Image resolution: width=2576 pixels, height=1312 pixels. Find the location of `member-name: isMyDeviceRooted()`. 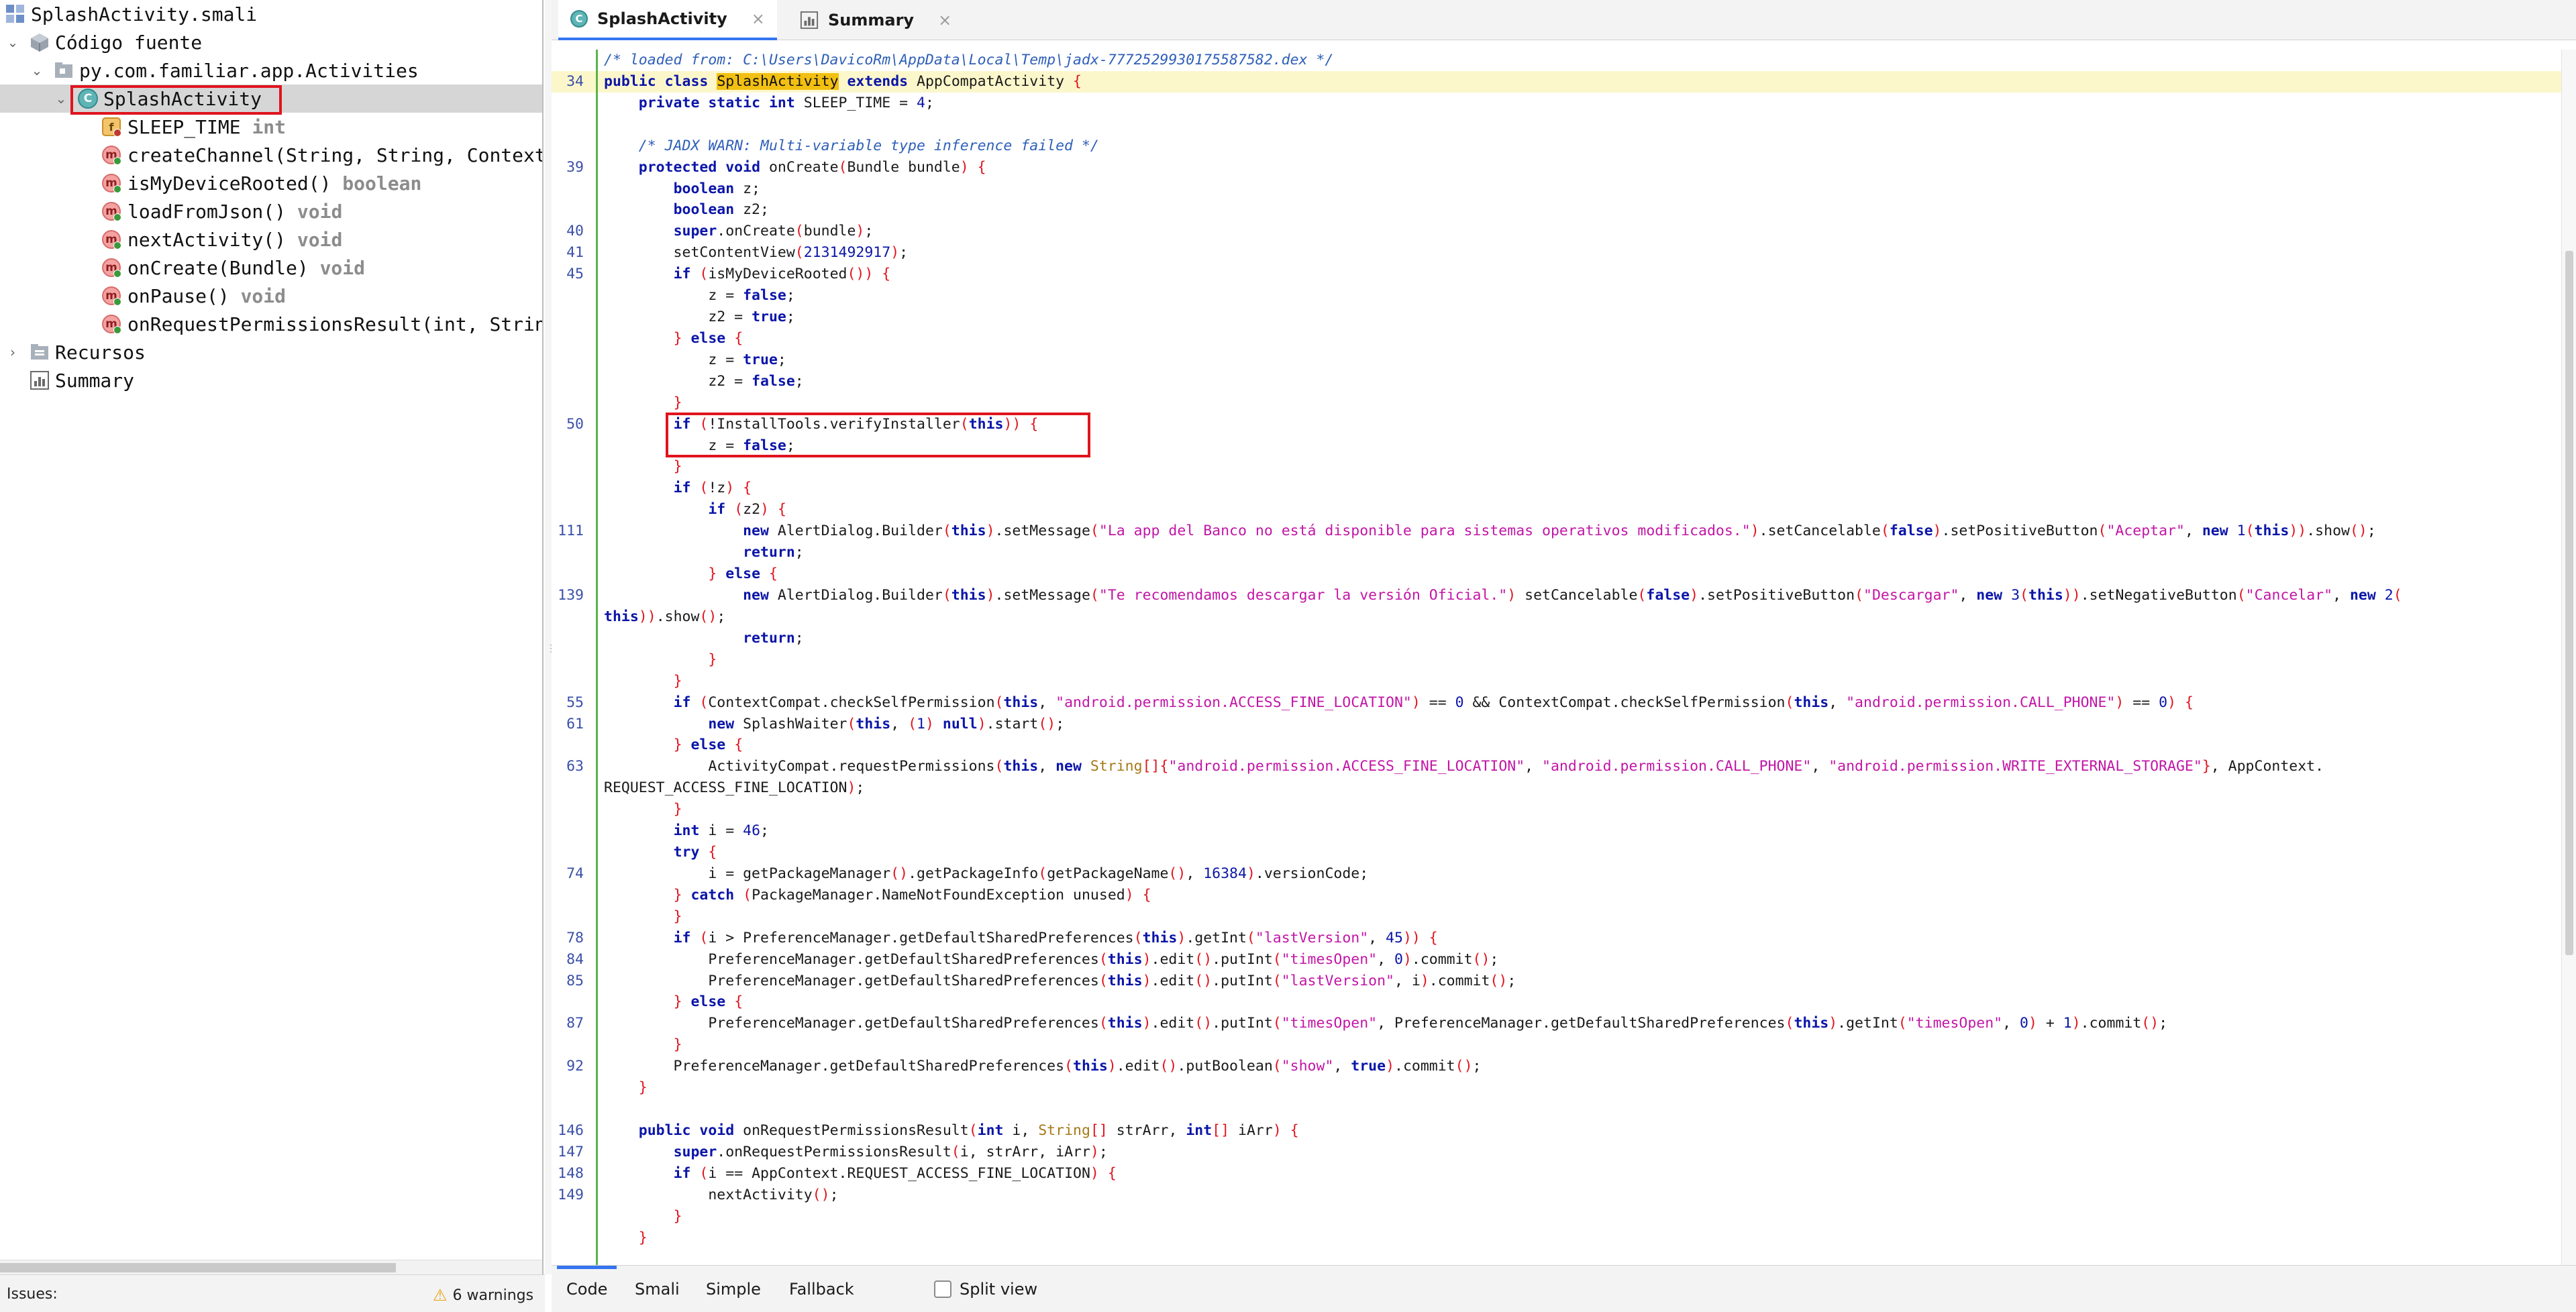

member-name: isMyDeviceRooted() is located at coordinates (229, 183).